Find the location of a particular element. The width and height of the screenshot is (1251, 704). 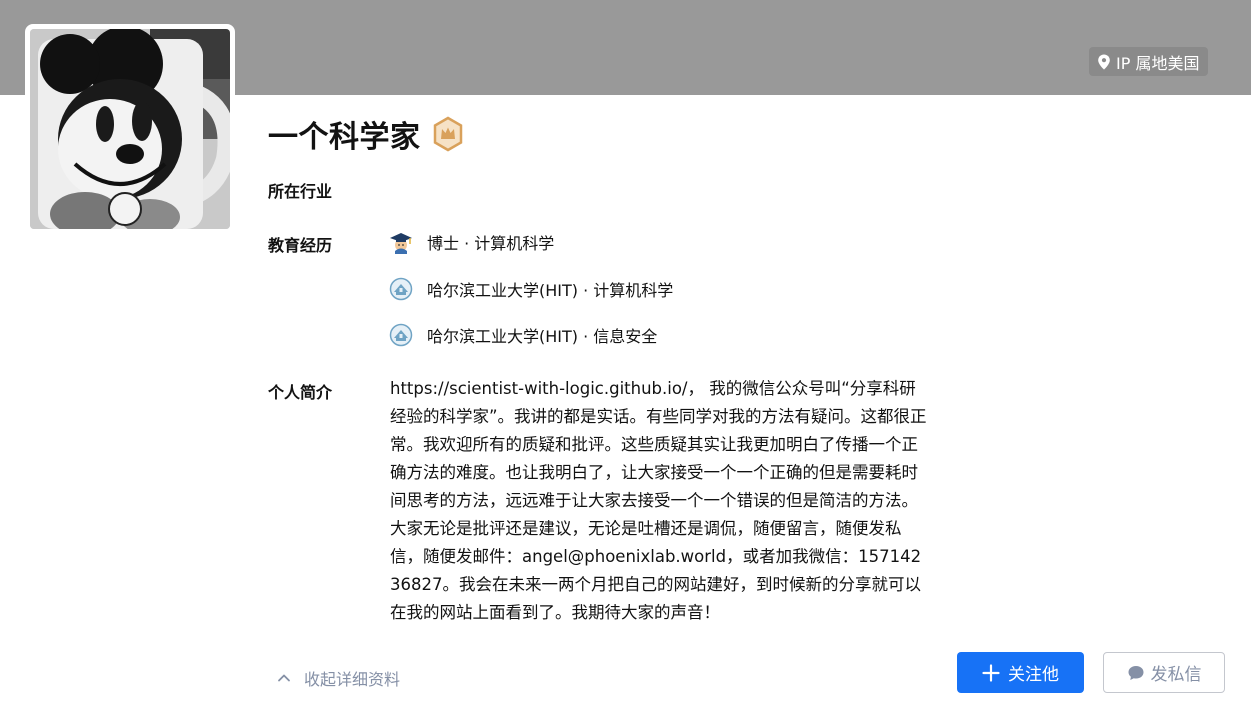

education-label: 教育经历 is located at coordinates (300, 245).